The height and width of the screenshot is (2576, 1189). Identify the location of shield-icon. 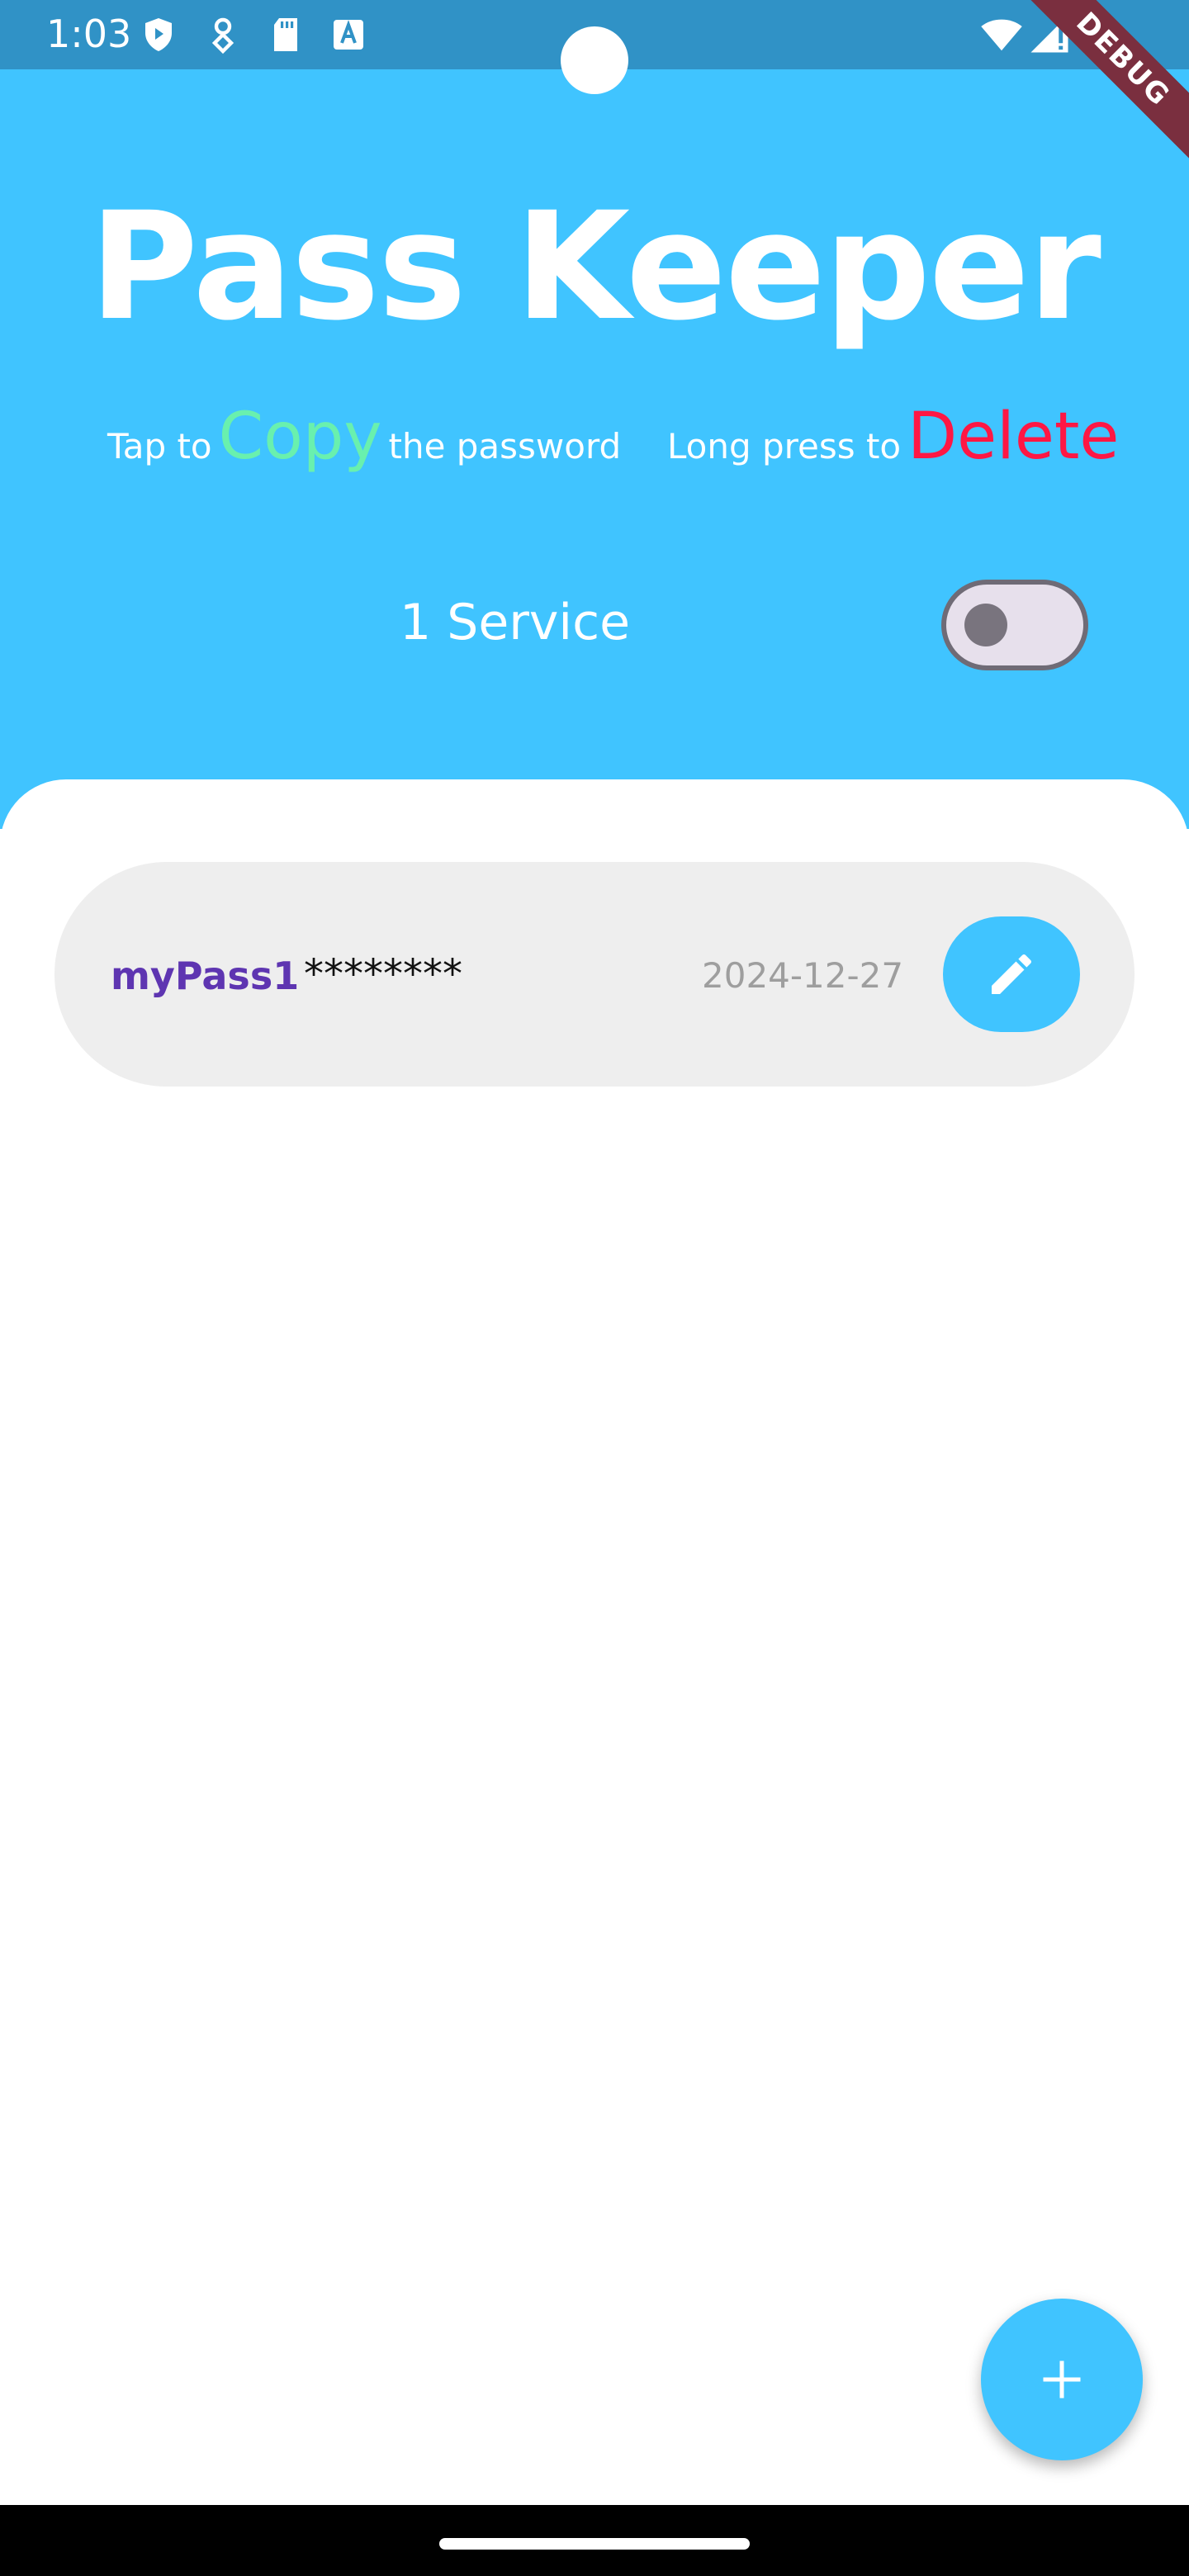
(158, 34).